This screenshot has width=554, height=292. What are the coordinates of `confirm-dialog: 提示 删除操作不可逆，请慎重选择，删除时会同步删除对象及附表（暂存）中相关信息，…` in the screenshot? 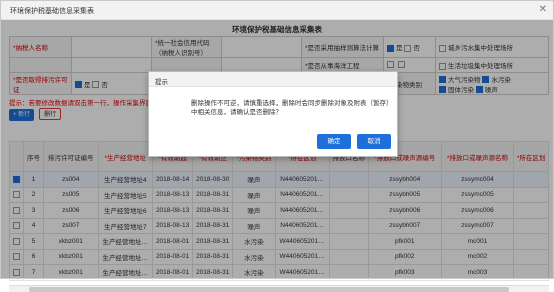 It's located at (273, 114).